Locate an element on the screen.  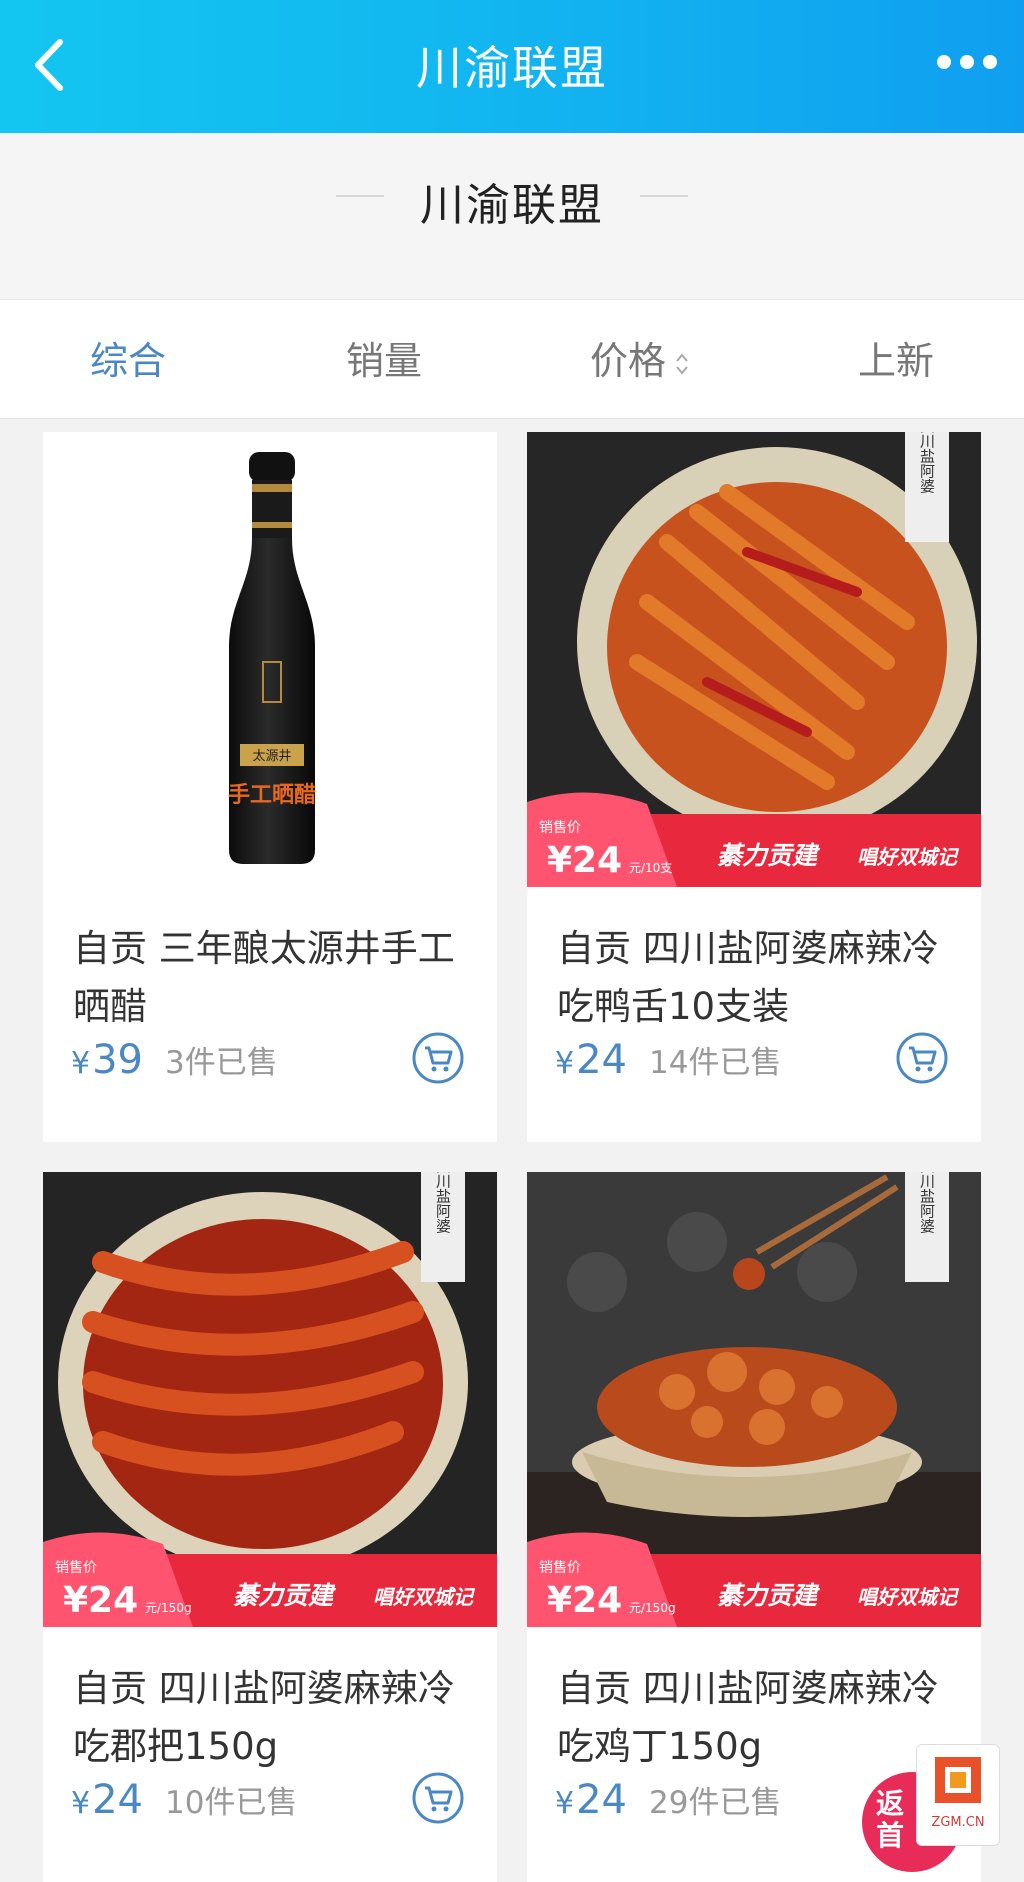
price-row: ¥24 14件已售 is located at coordinates (765, 1064).